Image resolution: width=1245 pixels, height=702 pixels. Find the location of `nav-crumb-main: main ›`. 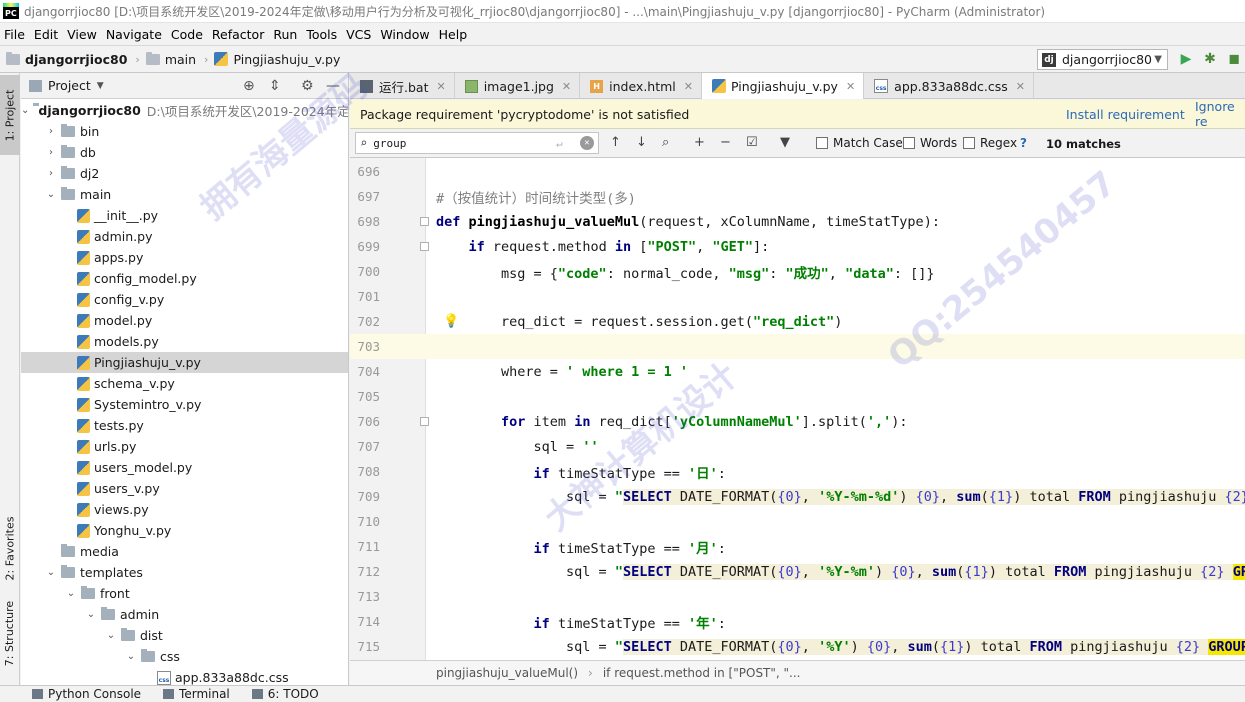

nav-crumb-main: main › is located at coordinates (180, 59).